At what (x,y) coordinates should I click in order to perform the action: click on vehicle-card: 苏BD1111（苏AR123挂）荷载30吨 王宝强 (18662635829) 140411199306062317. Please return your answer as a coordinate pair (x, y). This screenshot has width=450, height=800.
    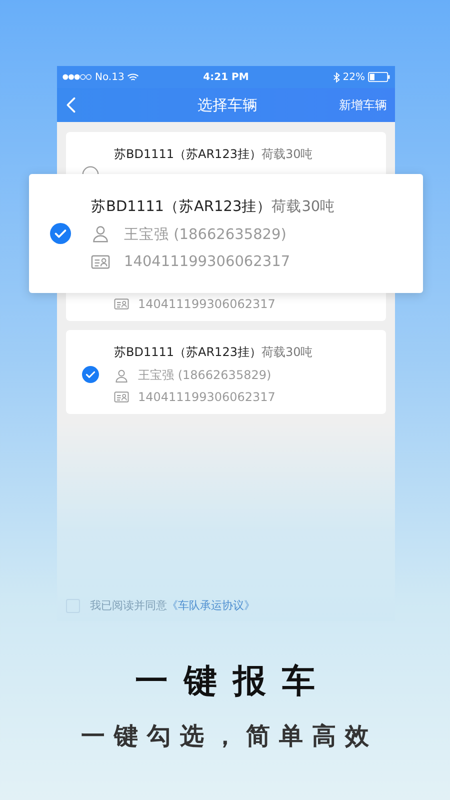
    Looking at the image, I should click on (226, 372).